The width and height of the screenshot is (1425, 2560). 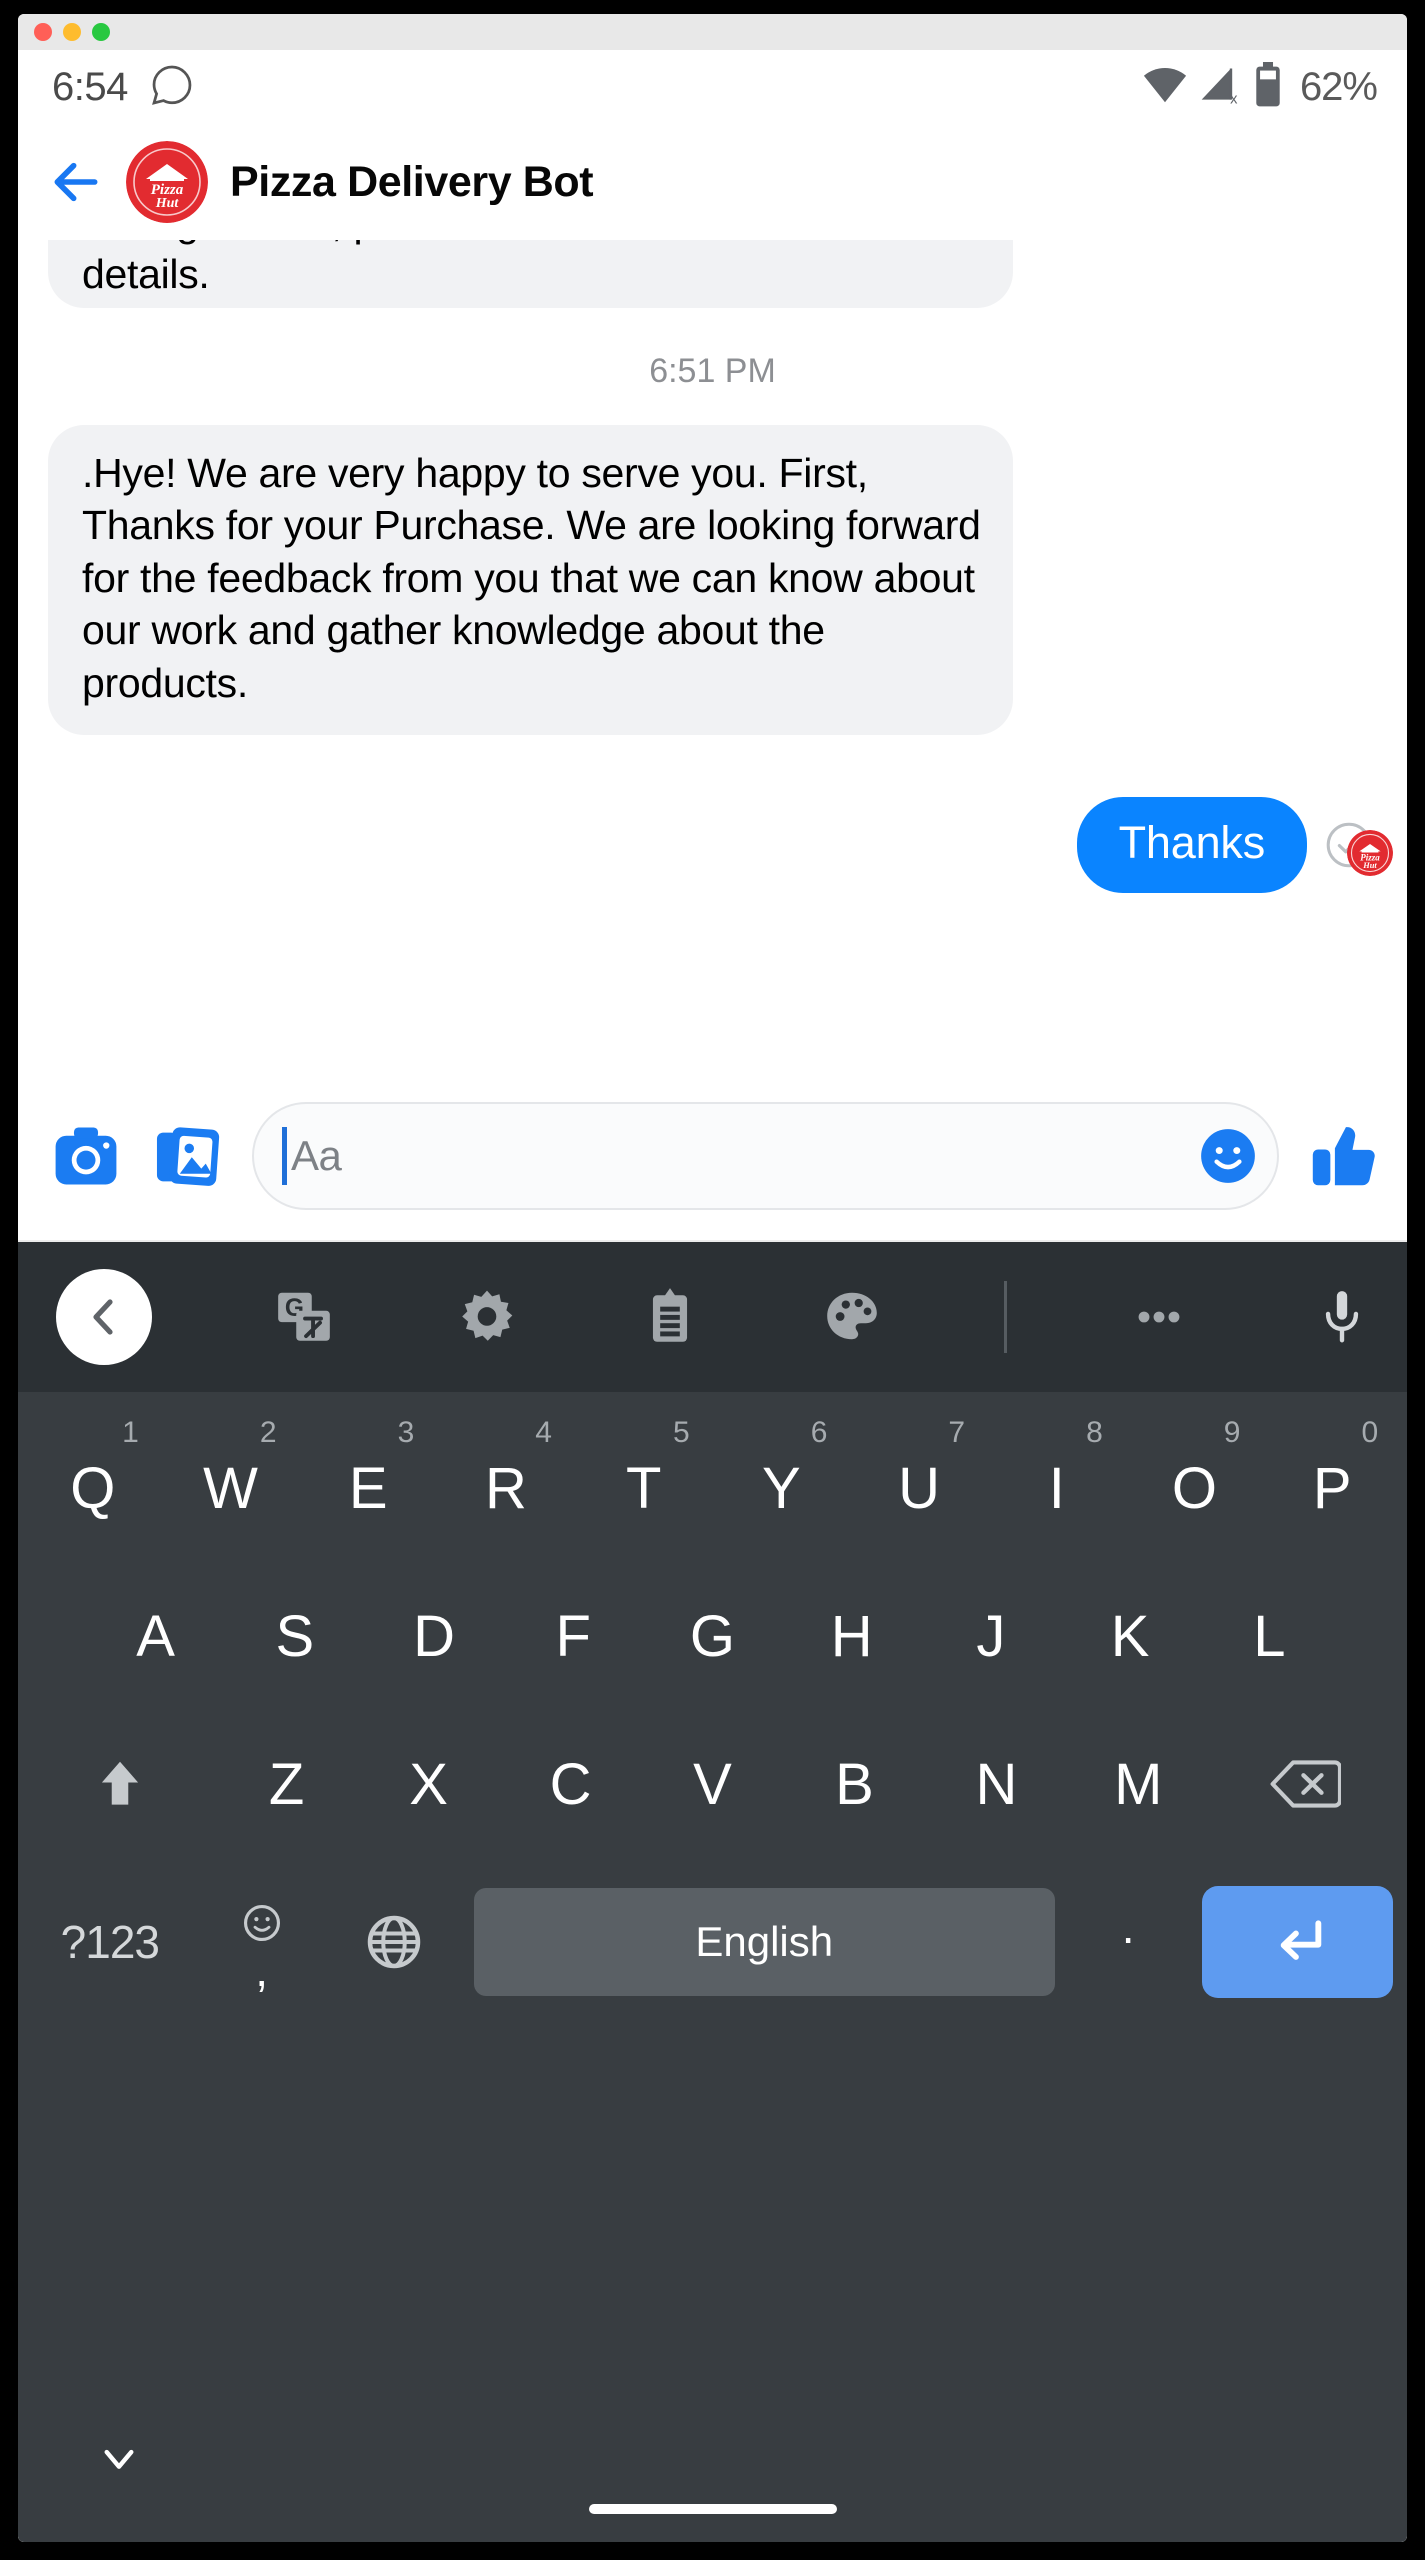 What do you see at coordinates (1370, 1432) in the screenshot?
I see `key-P-alt: 0` at bounding box center [1370, 1432].